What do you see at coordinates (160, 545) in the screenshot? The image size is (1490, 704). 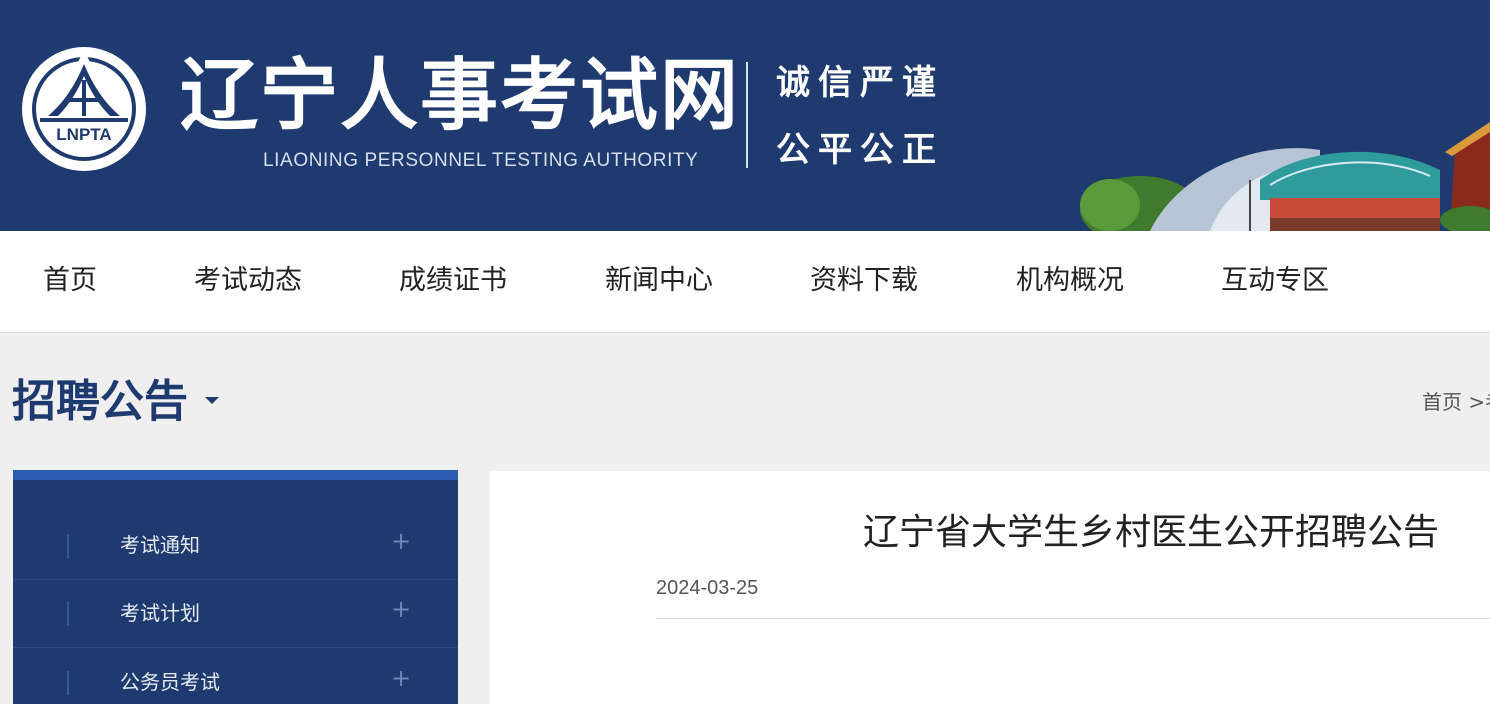 I see `sidebar-item-label: 考试通知` at bounding box center [160, 545].